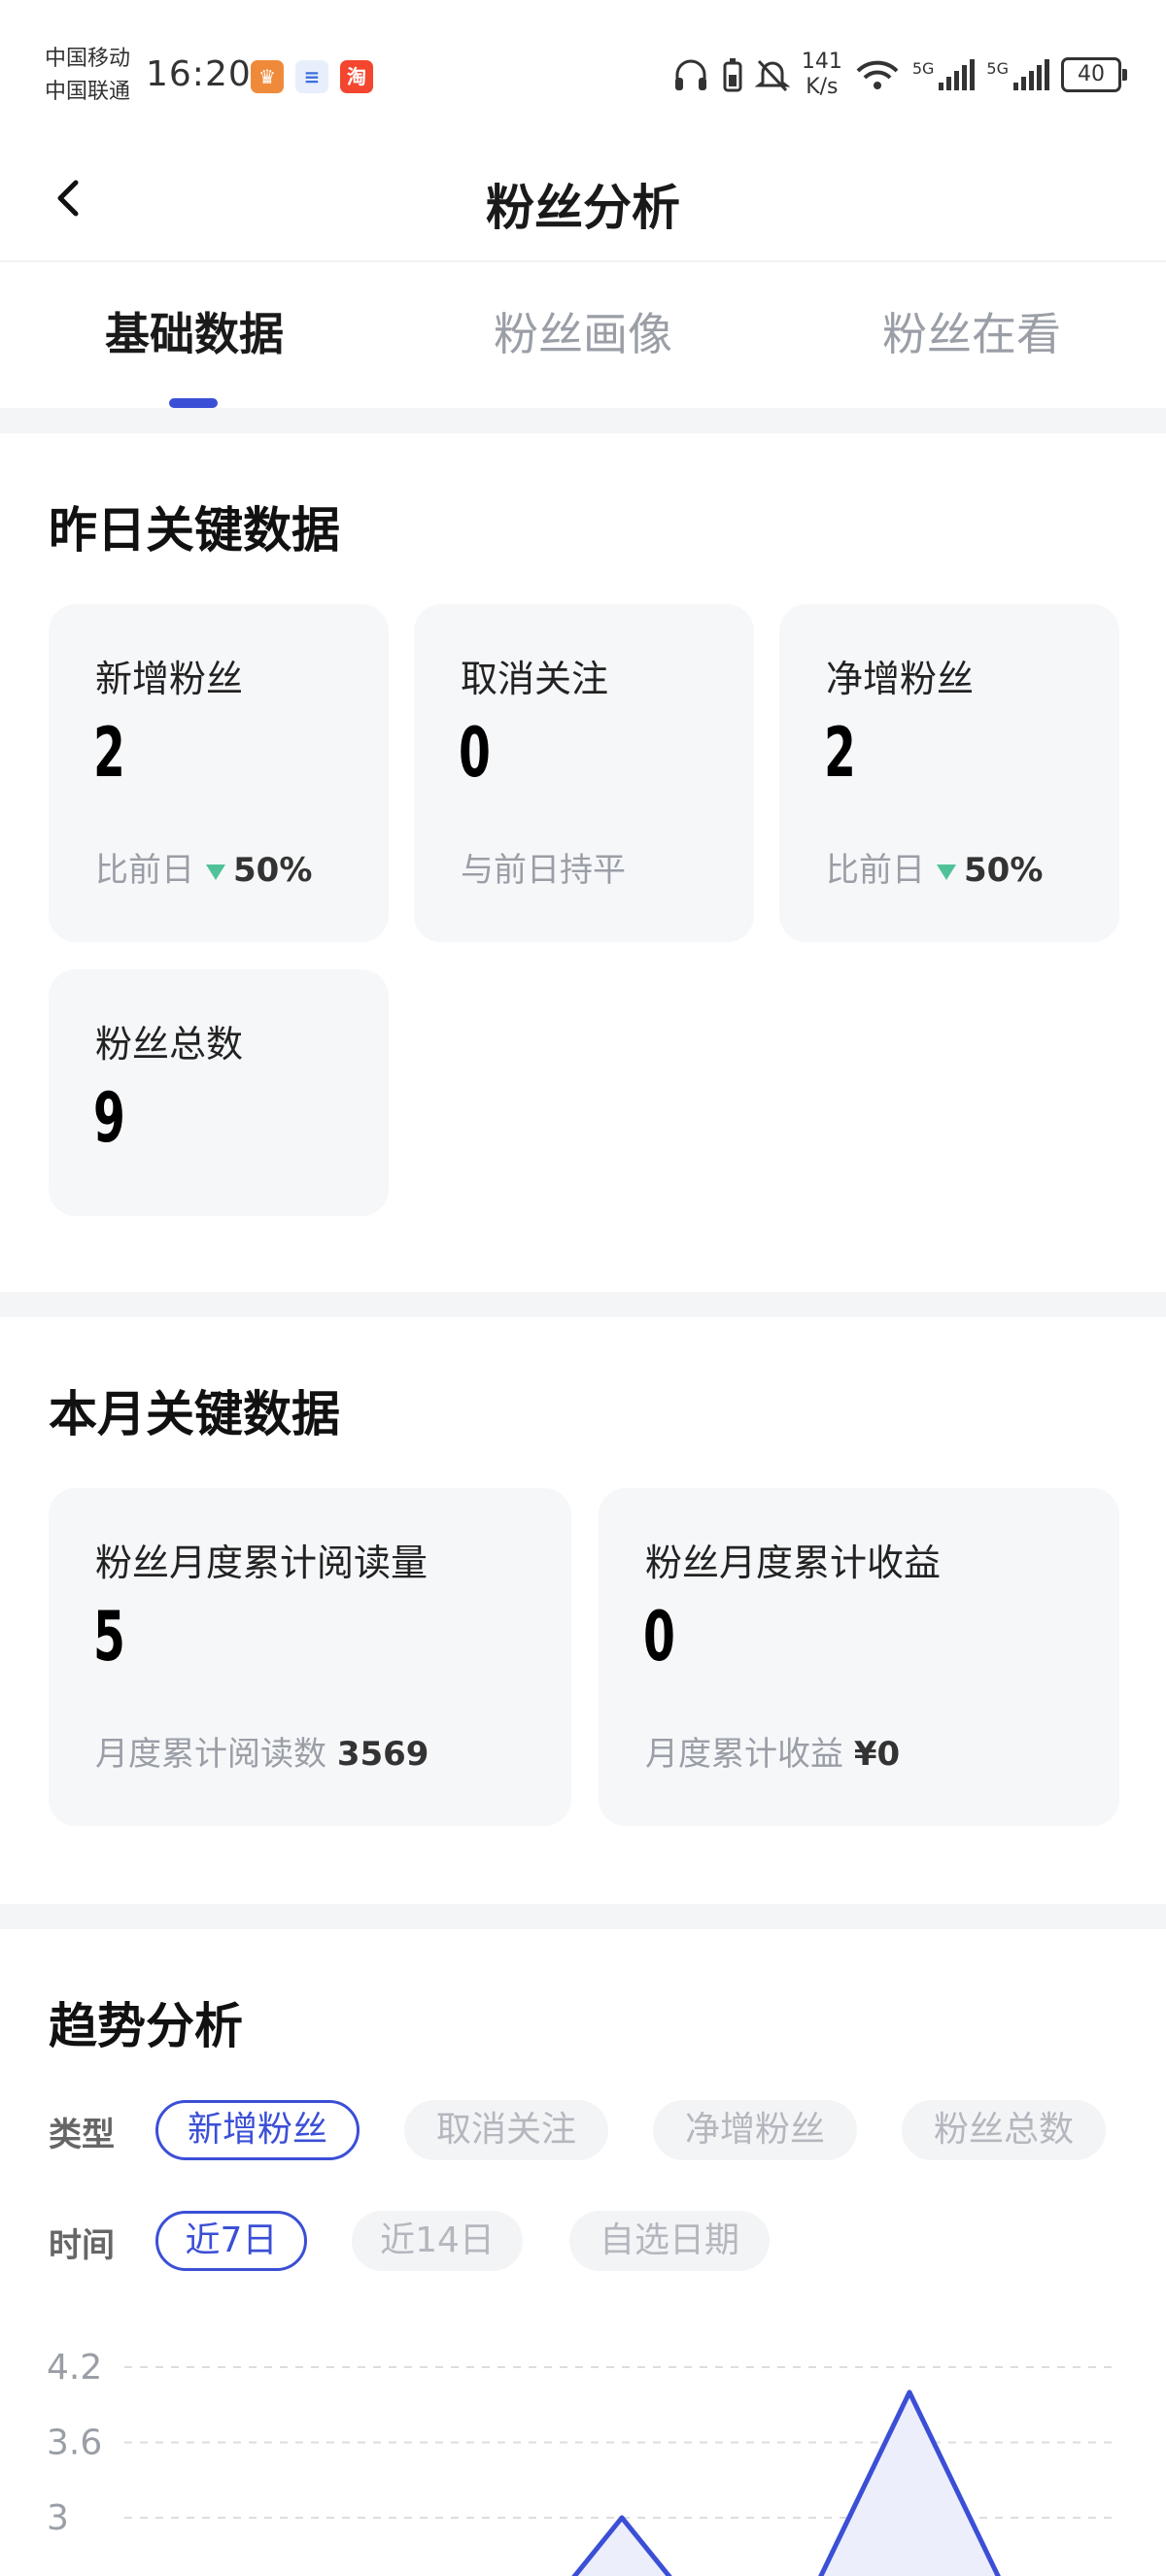 The height and width of the screenshot is (2576, 1166). I want to click on carrier-1: 中国移动, so click(88, 59).